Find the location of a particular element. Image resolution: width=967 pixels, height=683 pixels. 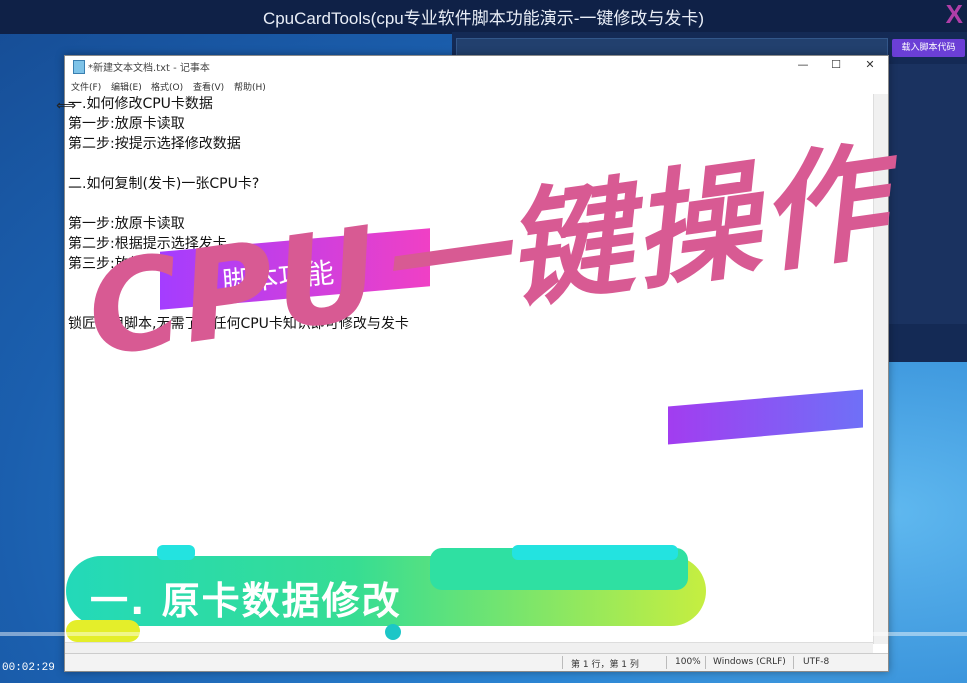

notepad-icon is located at coordinates (79, 67).